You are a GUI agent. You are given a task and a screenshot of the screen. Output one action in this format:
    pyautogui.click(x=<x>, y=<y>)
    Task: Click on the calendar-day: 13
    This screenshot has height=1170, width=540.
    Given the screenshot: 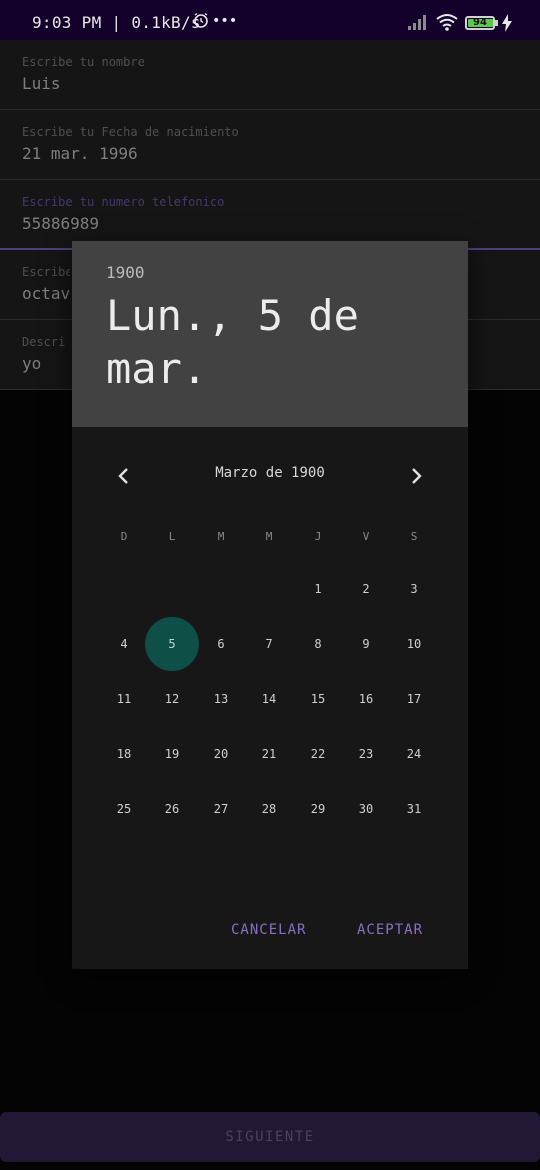 What is the action you would take?
    pyautogui.click(x=221, y=699)
    